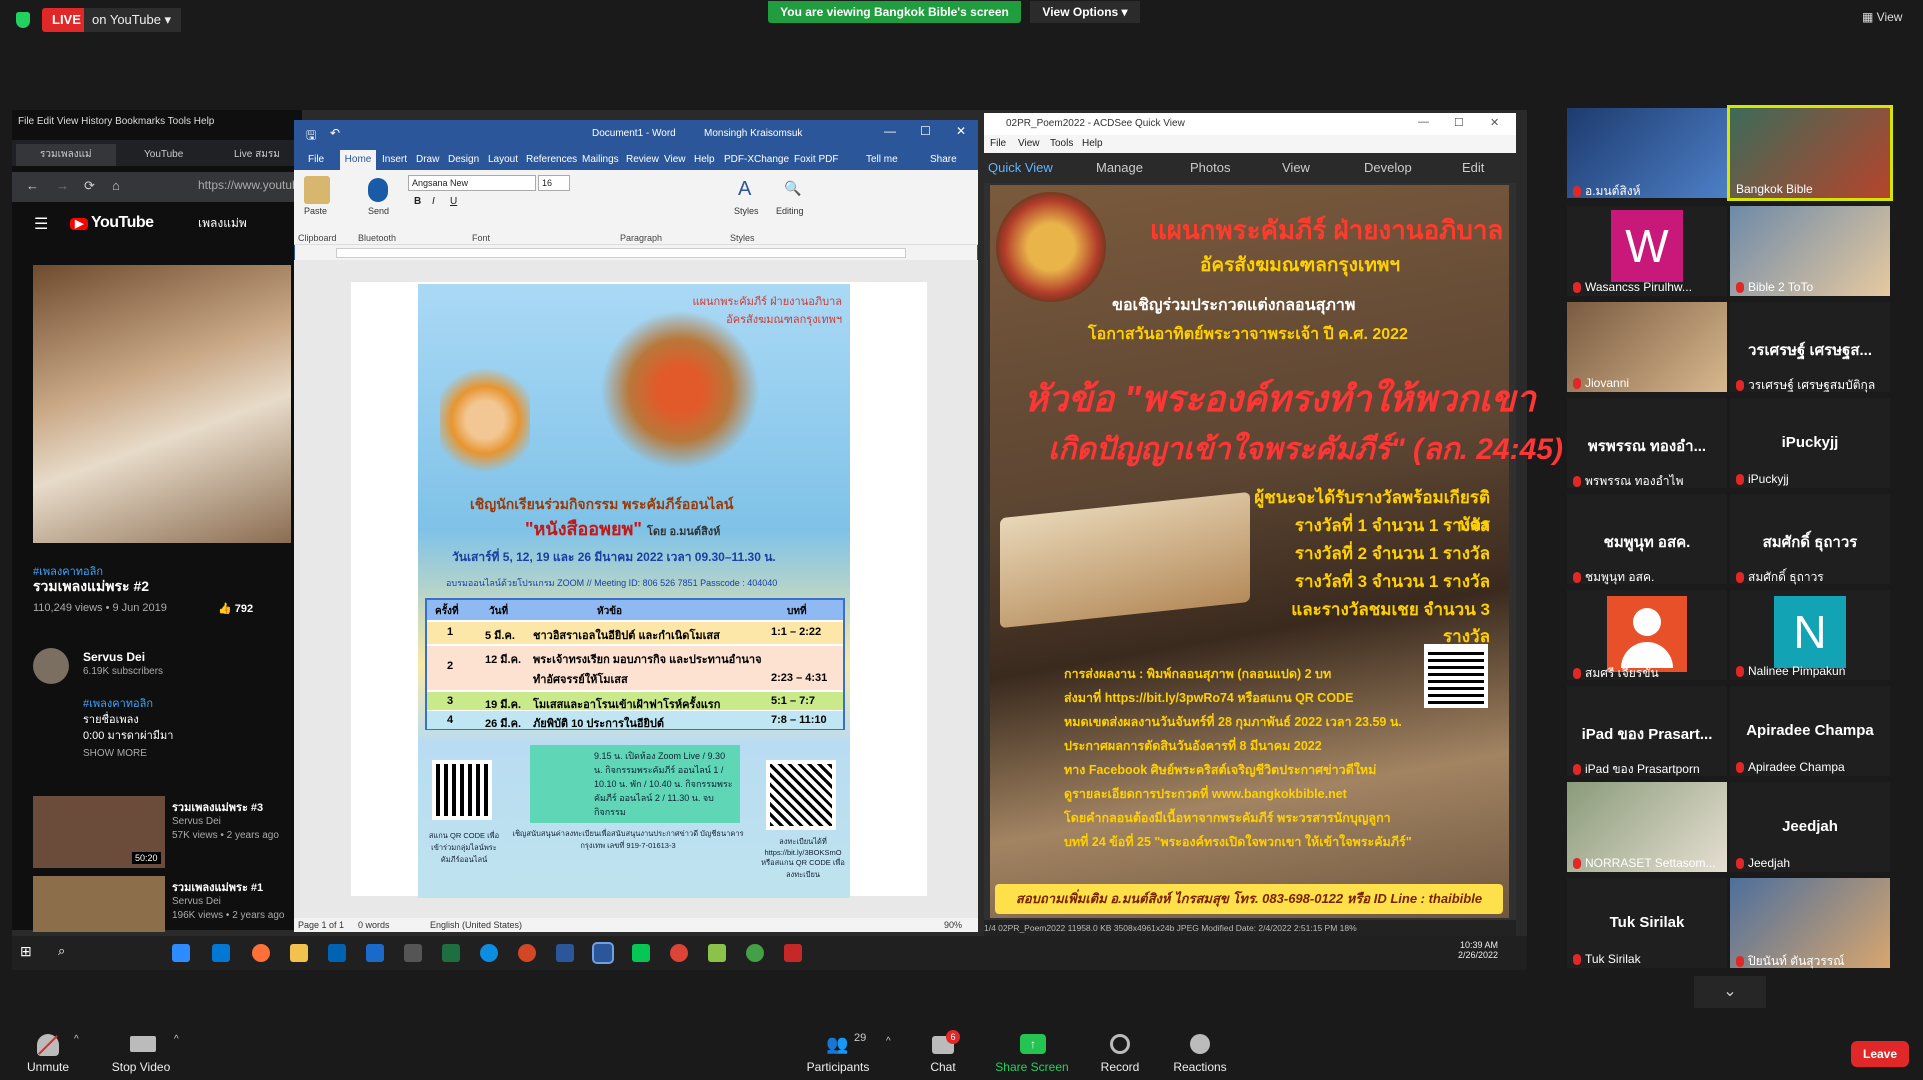  Describe the element at coordinates (427, 159) in the screenshot. I see `tab-draw: Draw` at that location.